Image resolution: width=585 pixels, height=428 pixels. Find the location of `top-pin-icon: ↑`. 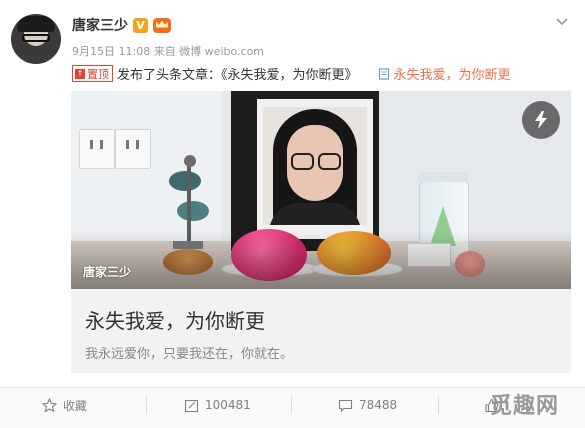

top-pin-icon: ↑ is located at coordinates (80, 73).